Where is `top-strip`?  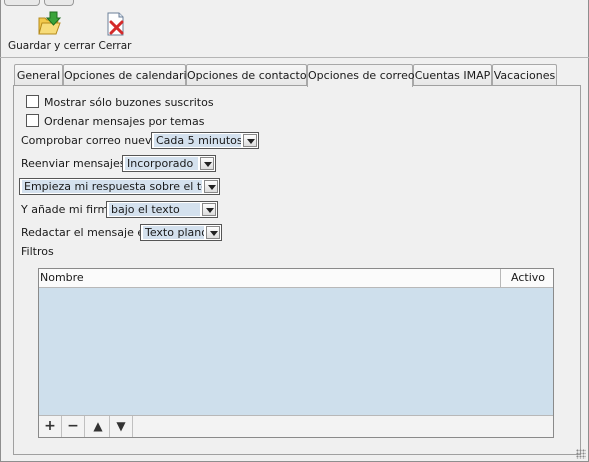 top-strip is located at coordinates (294, 4).